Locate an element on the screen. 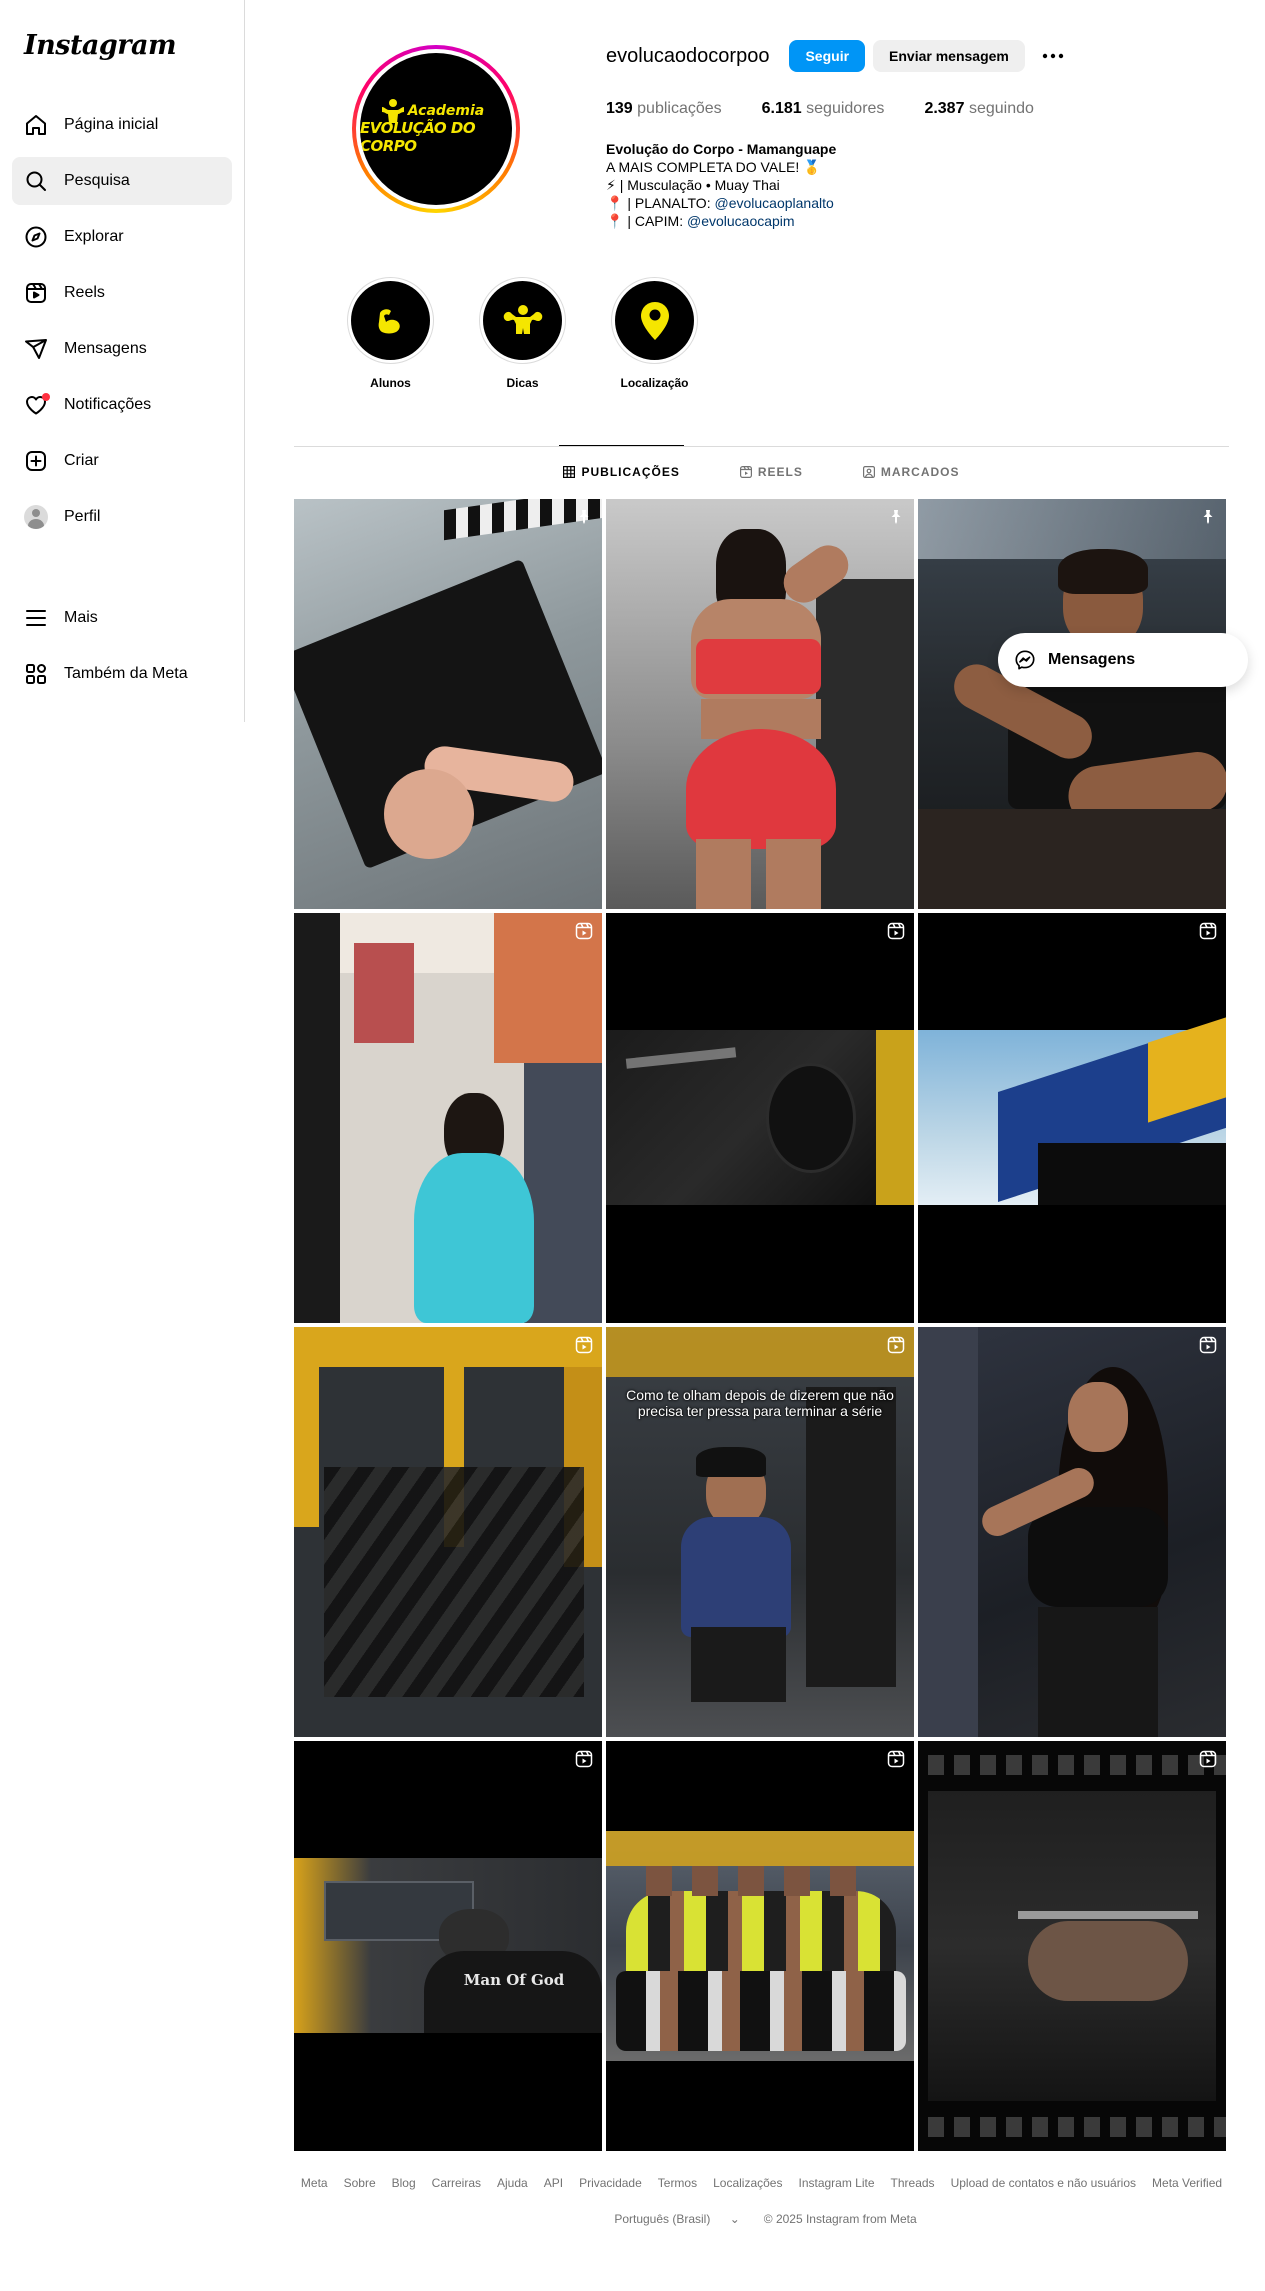 This screenshot has height=2291, width=1265. chevron-down-icon: ⌄ is located at coordinates (734, 2219).